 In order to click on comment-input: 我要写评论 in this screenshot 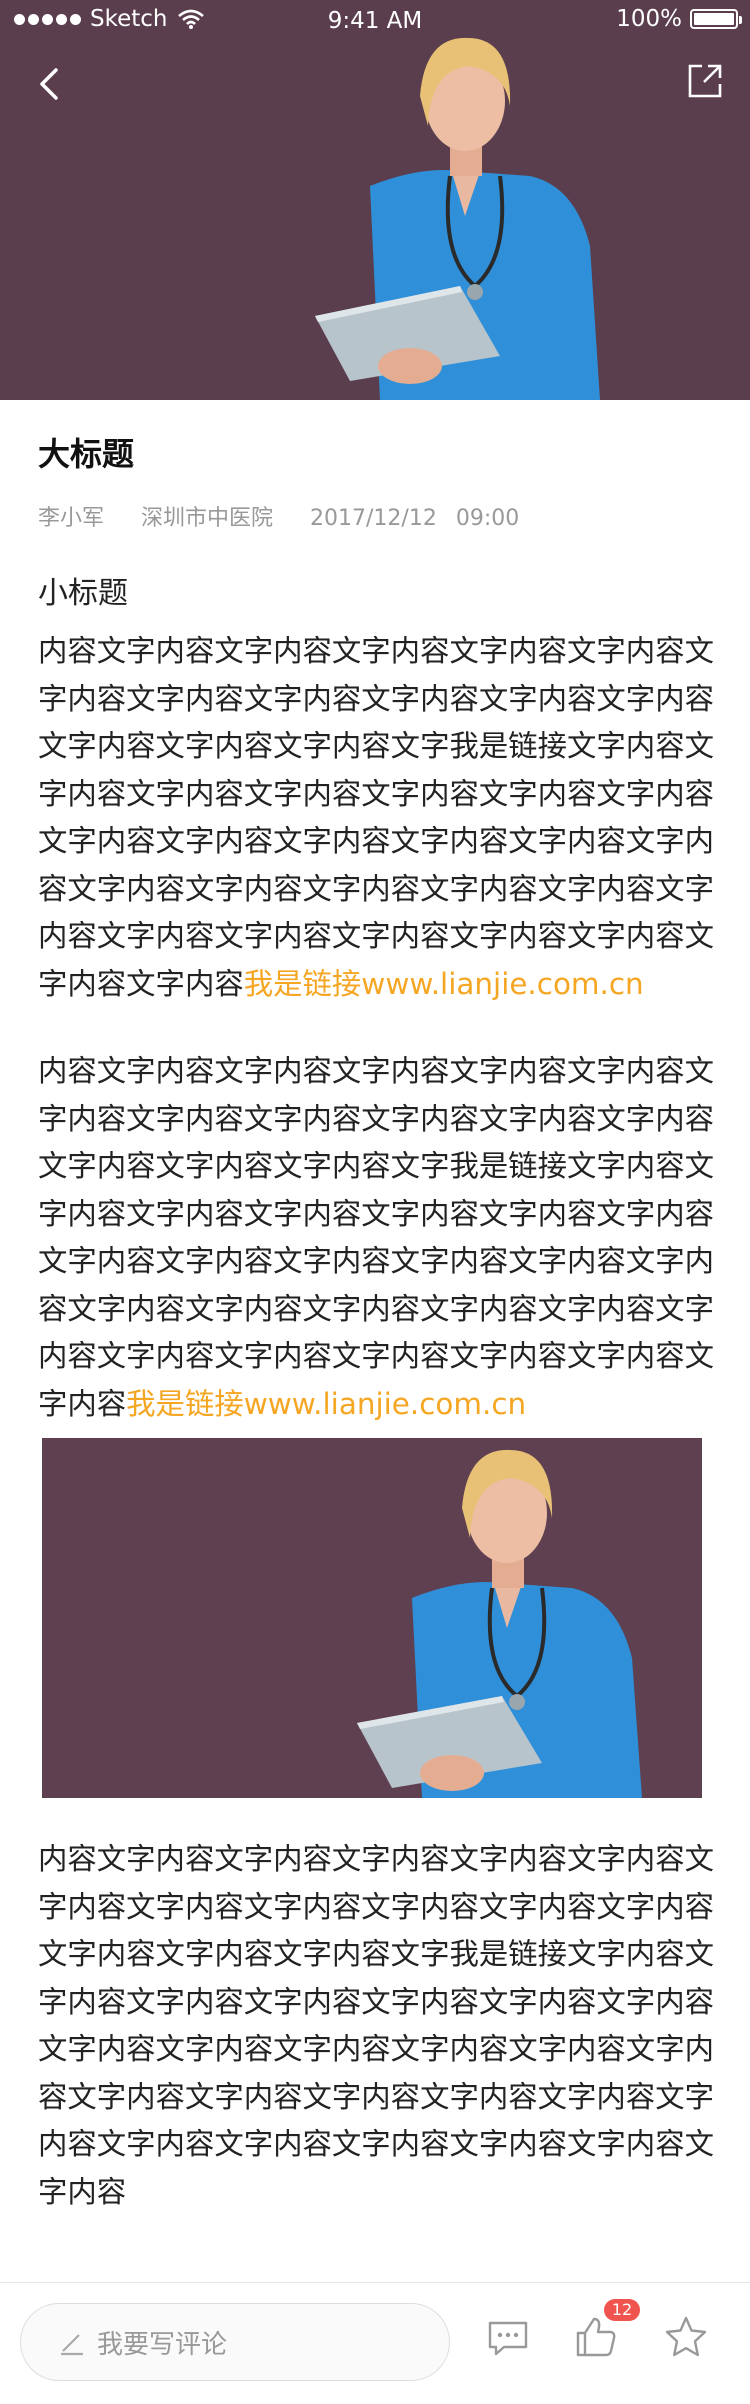, I will do `click(235, 2342)`.